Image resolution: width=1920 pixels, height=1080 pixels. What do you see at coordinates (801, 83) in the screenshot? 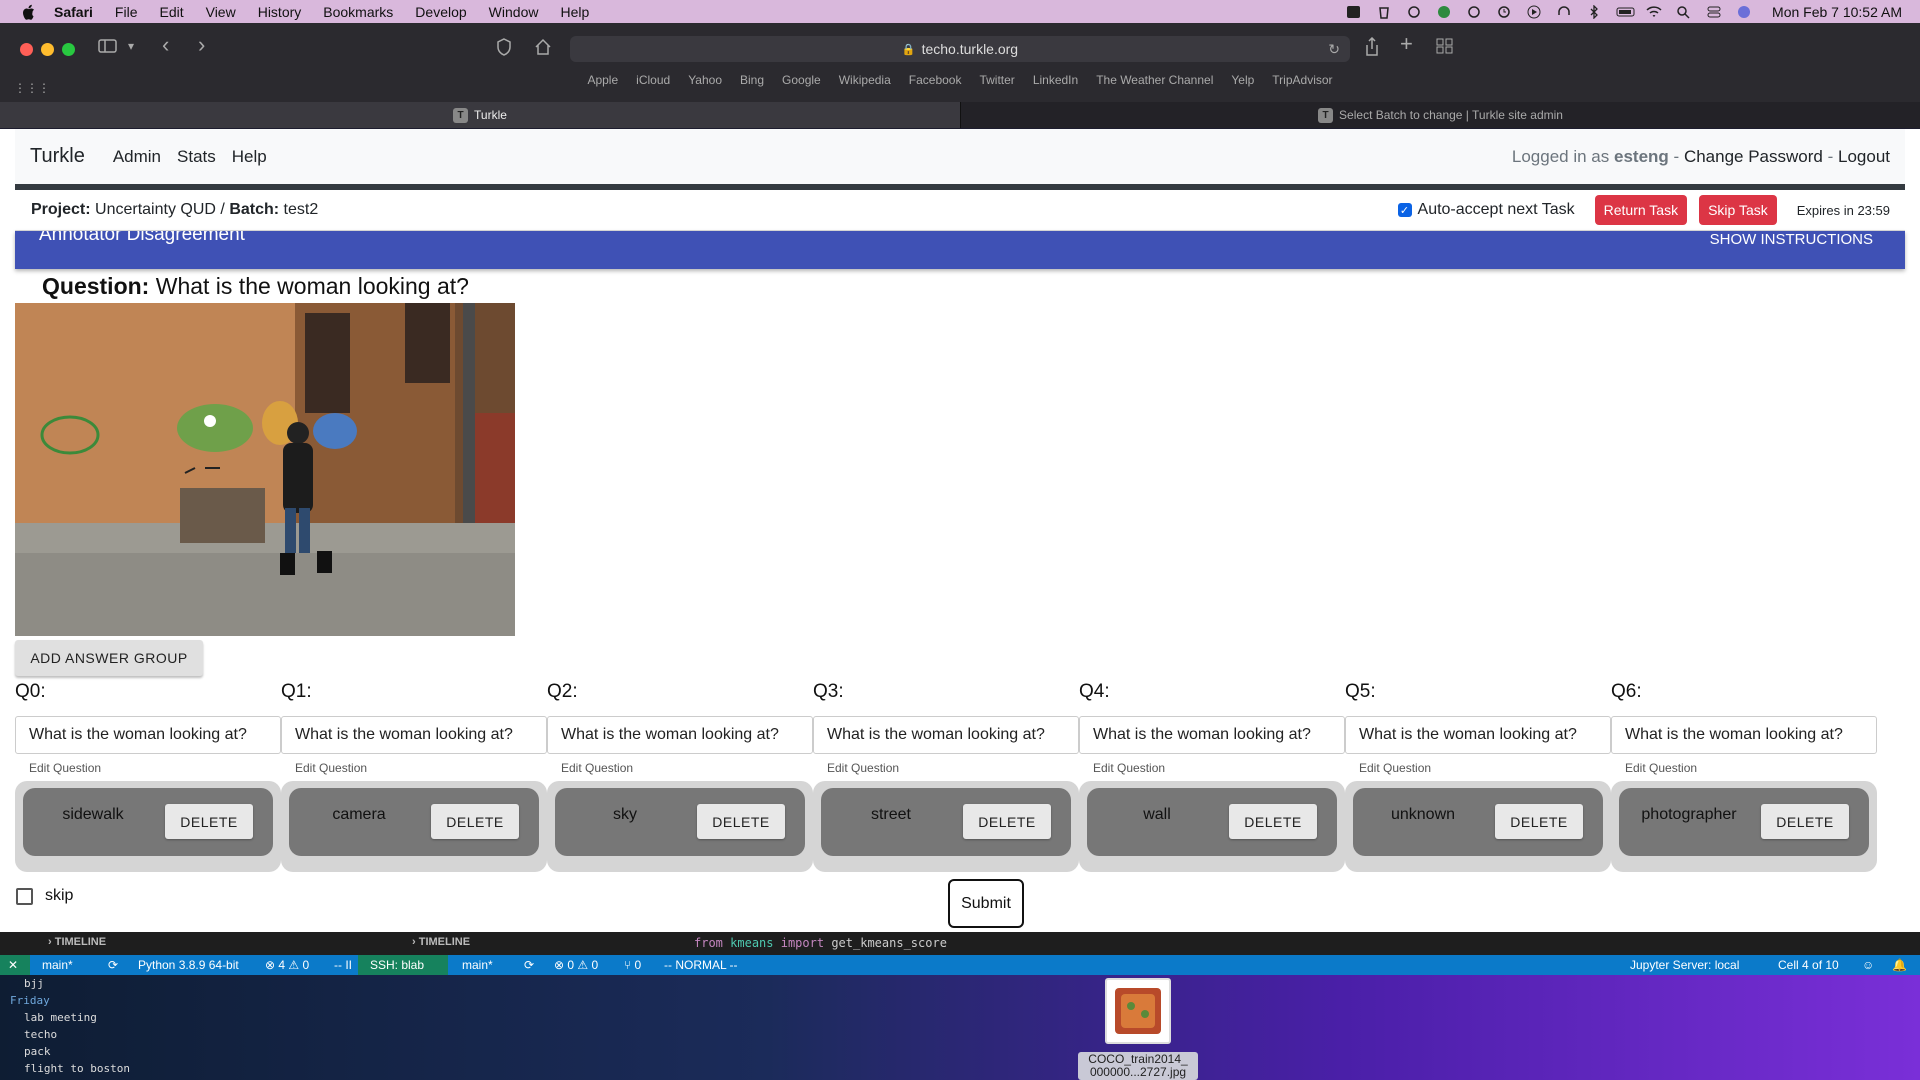
I see `favorite-google: Google` at bounding box center [801, 83].